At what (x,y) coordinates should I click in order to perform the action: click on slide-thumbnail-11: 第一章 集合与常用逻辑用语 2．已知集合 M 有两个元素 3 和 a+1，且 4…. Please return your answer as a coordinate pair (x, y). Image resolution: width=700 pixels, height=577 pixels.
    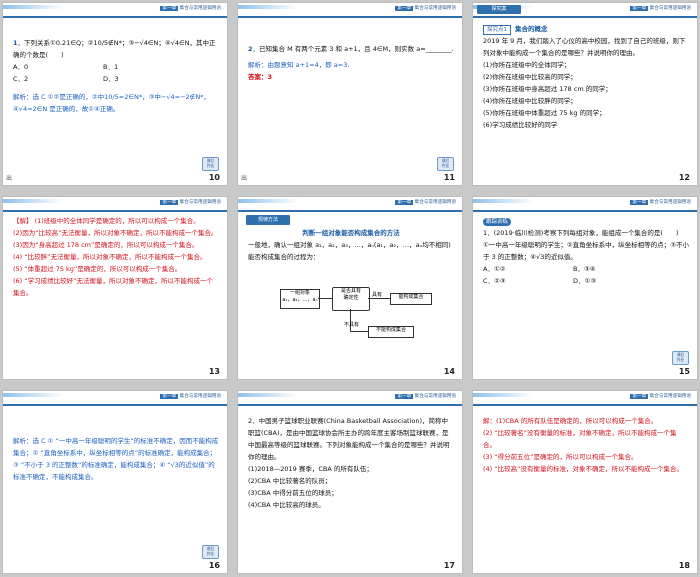
    Looking at the image, I should click on (350, 94).